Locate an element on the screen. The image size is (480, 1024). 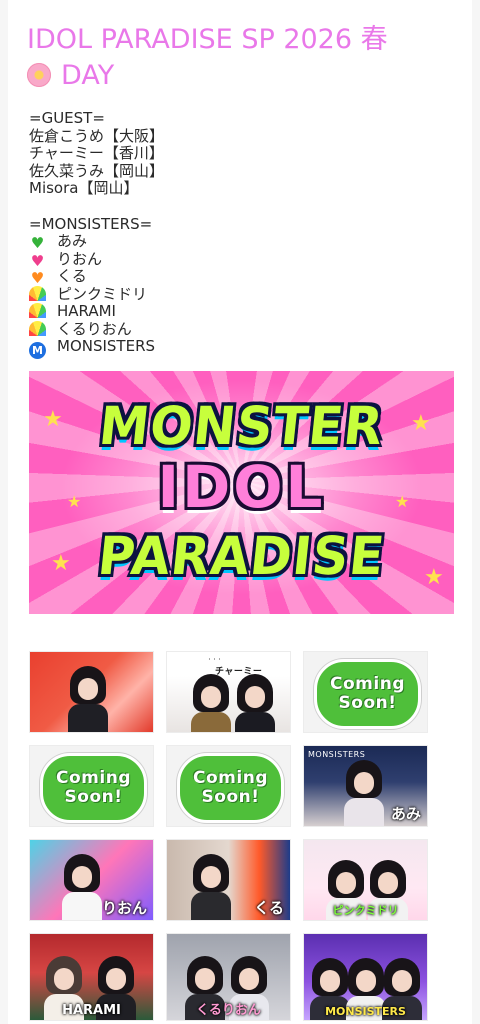
event-title: IDOL PARADISE SP 2026 春 DAY is located at coordinates (242, 58).